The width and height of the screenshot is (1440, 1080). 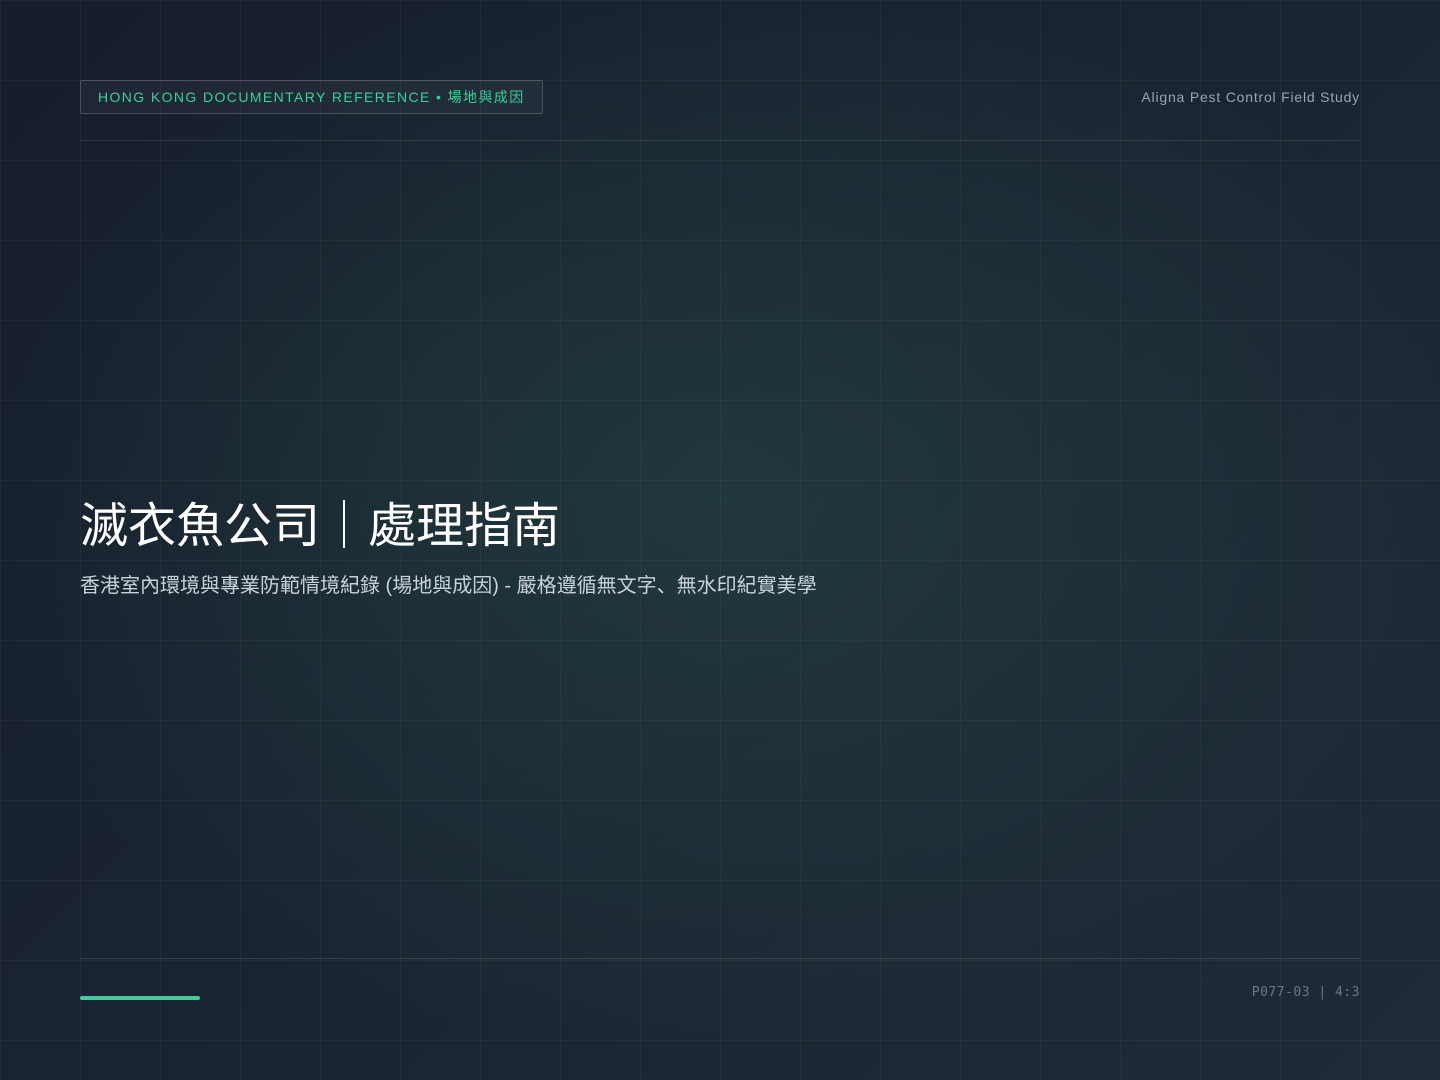 What do you see at coordinates (140, 998) in the screenshot?
I see `accent-bar` at bounding box center [140, 998].